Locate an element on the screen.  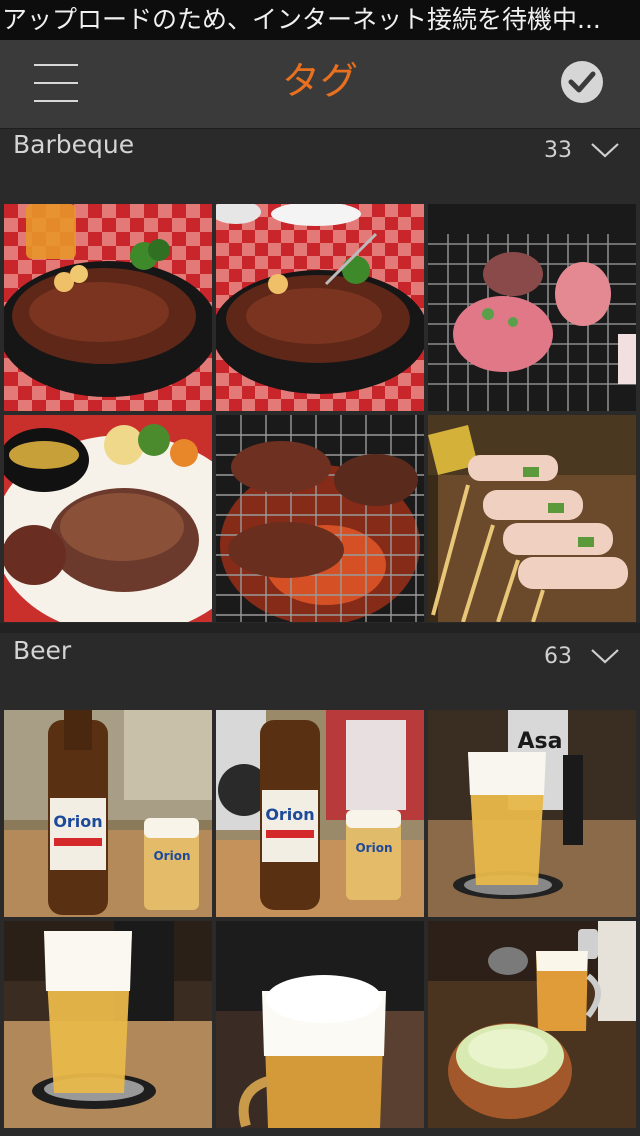
menu-button is located at coordinates (56, 84).